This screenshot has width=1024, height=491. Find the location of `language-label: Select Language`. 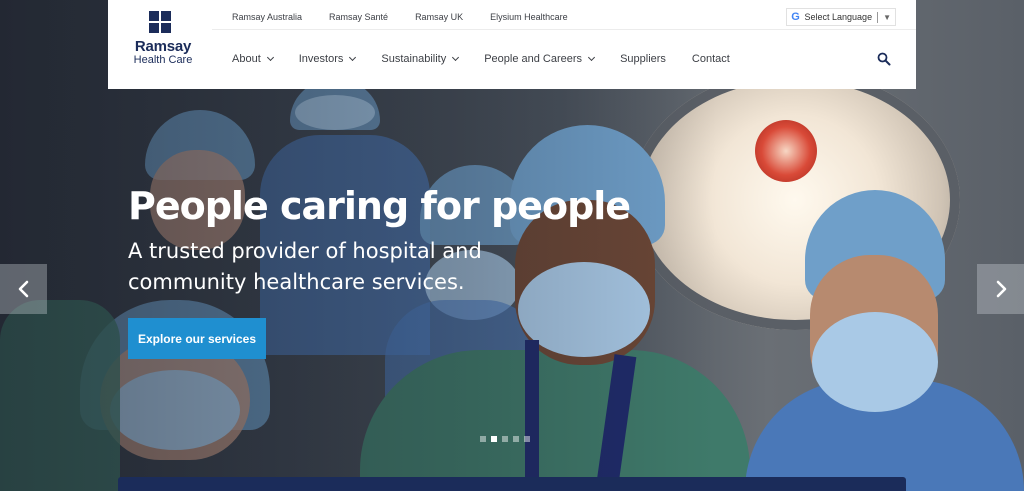

language-label: Select Language is located at coordinates (838, 17).